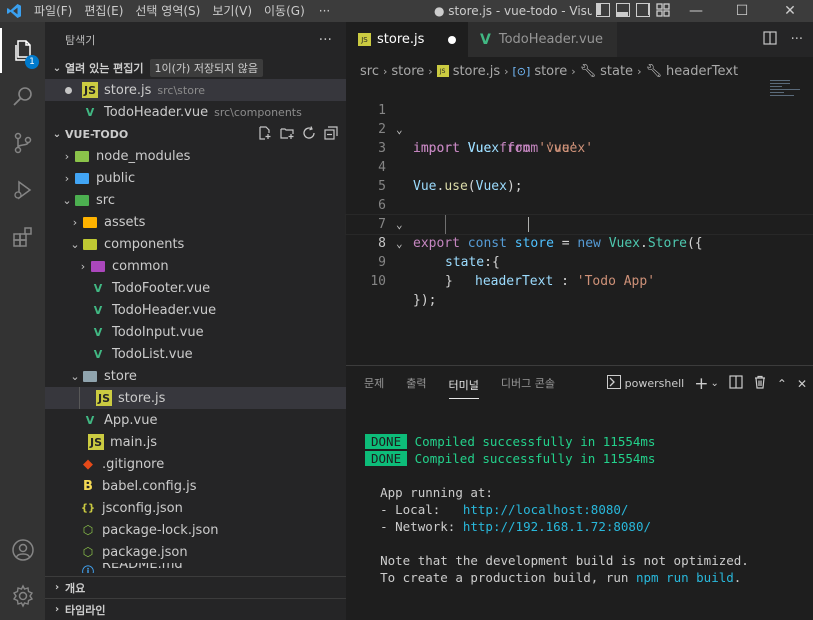 The height and width of the screenshot is (620, 813). I want to click on menu-edit: 편집(E), so click(103, 11).